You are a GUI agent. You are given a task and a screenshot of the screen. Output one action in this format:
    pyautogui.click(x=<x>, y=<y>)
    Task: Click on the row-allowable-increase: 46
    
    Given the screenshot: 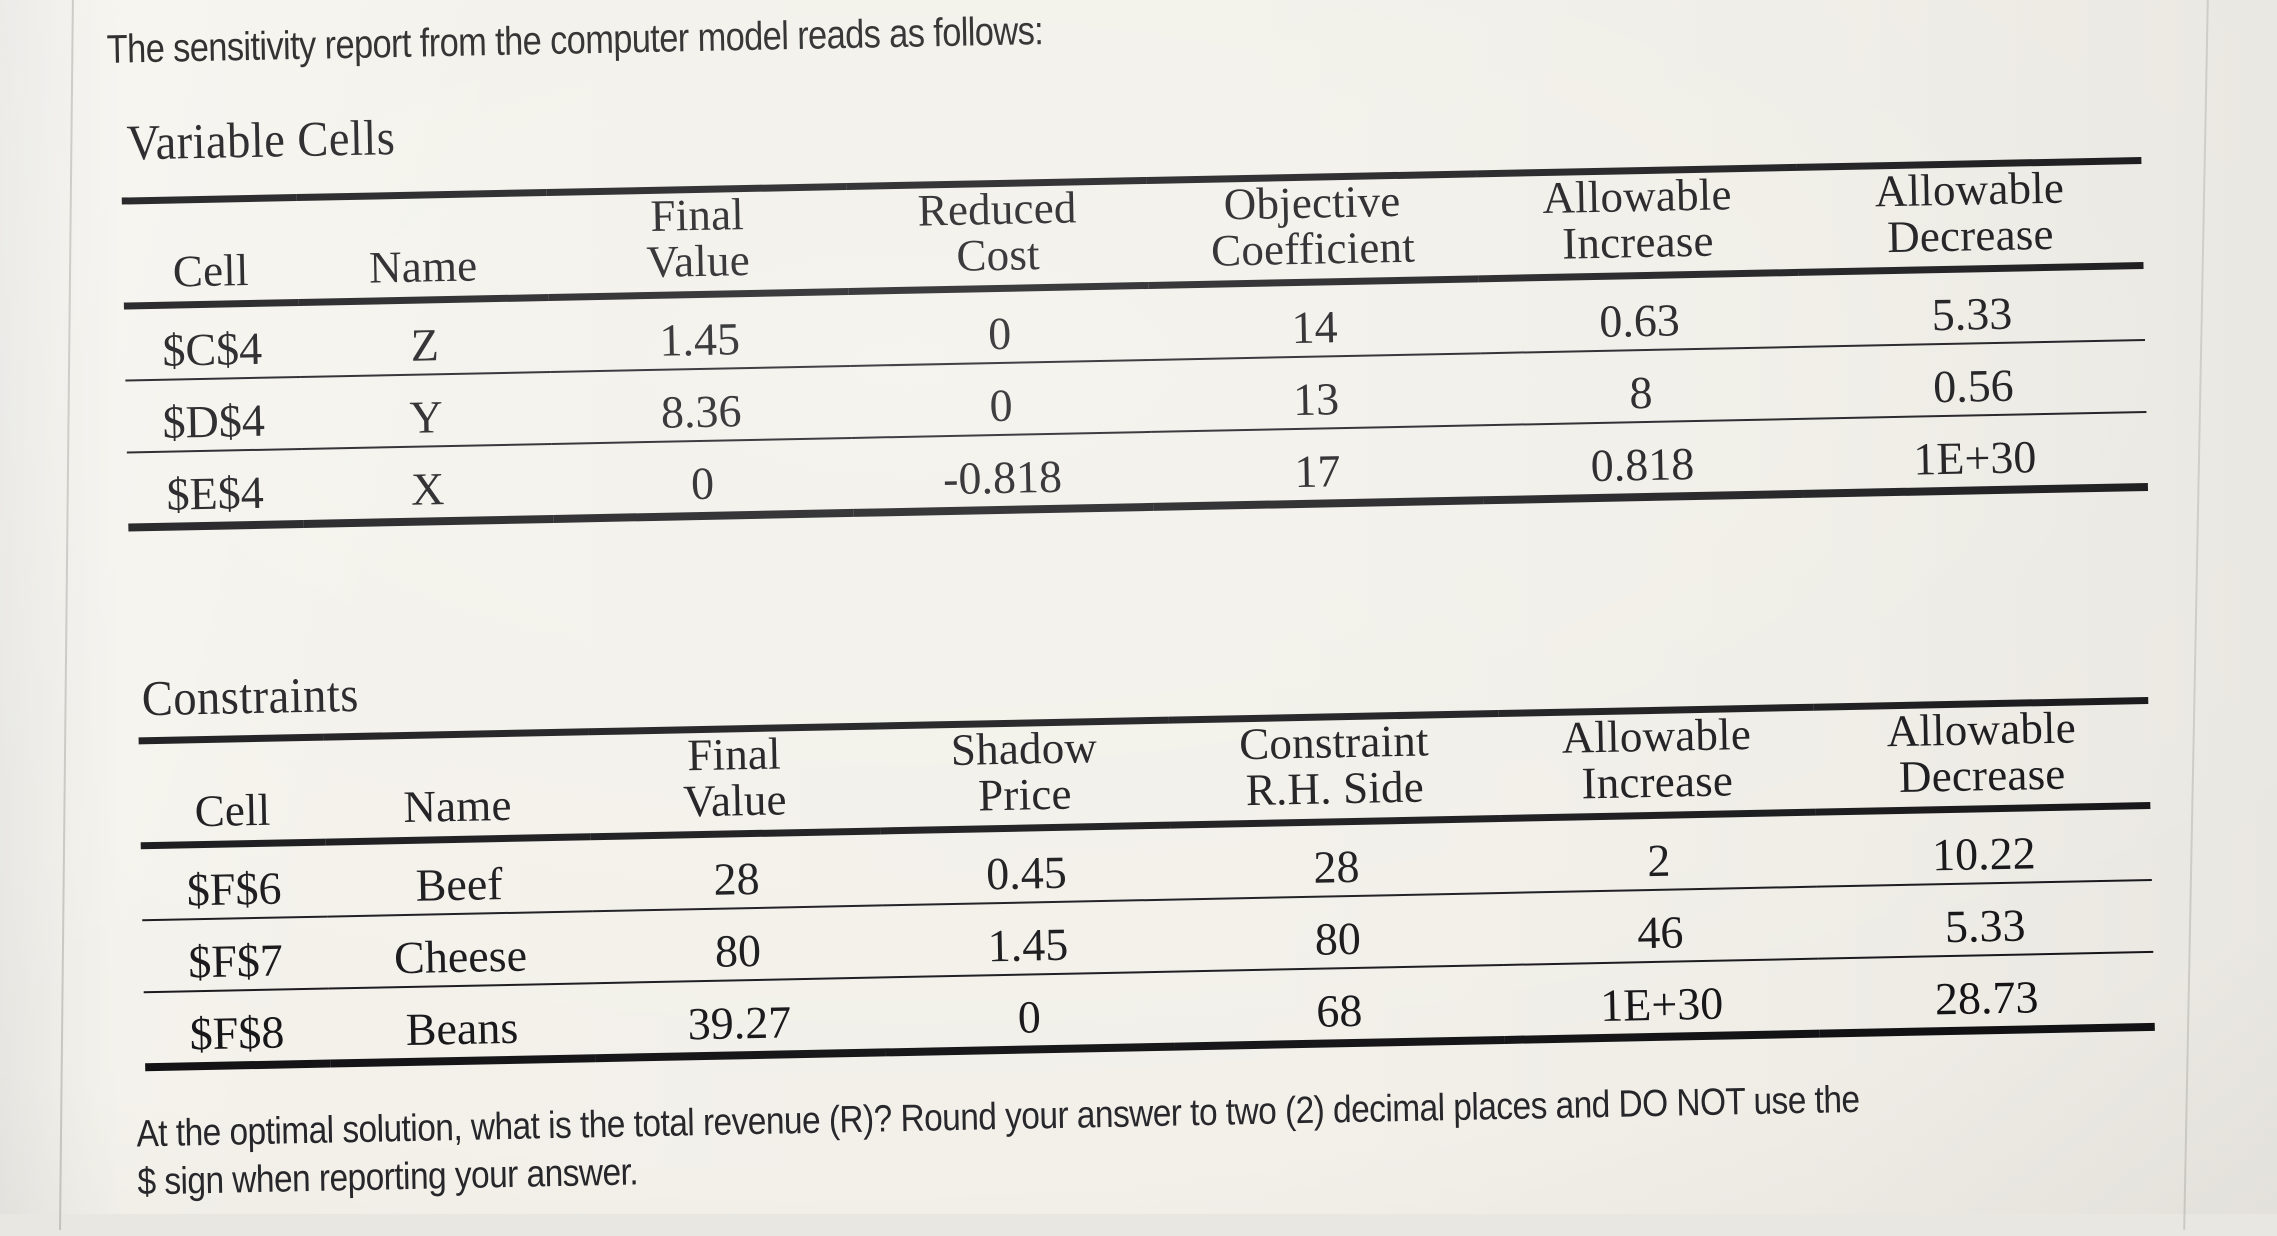 What is the action you would take?
    pyautogui.click(x=1660, y=925)
    